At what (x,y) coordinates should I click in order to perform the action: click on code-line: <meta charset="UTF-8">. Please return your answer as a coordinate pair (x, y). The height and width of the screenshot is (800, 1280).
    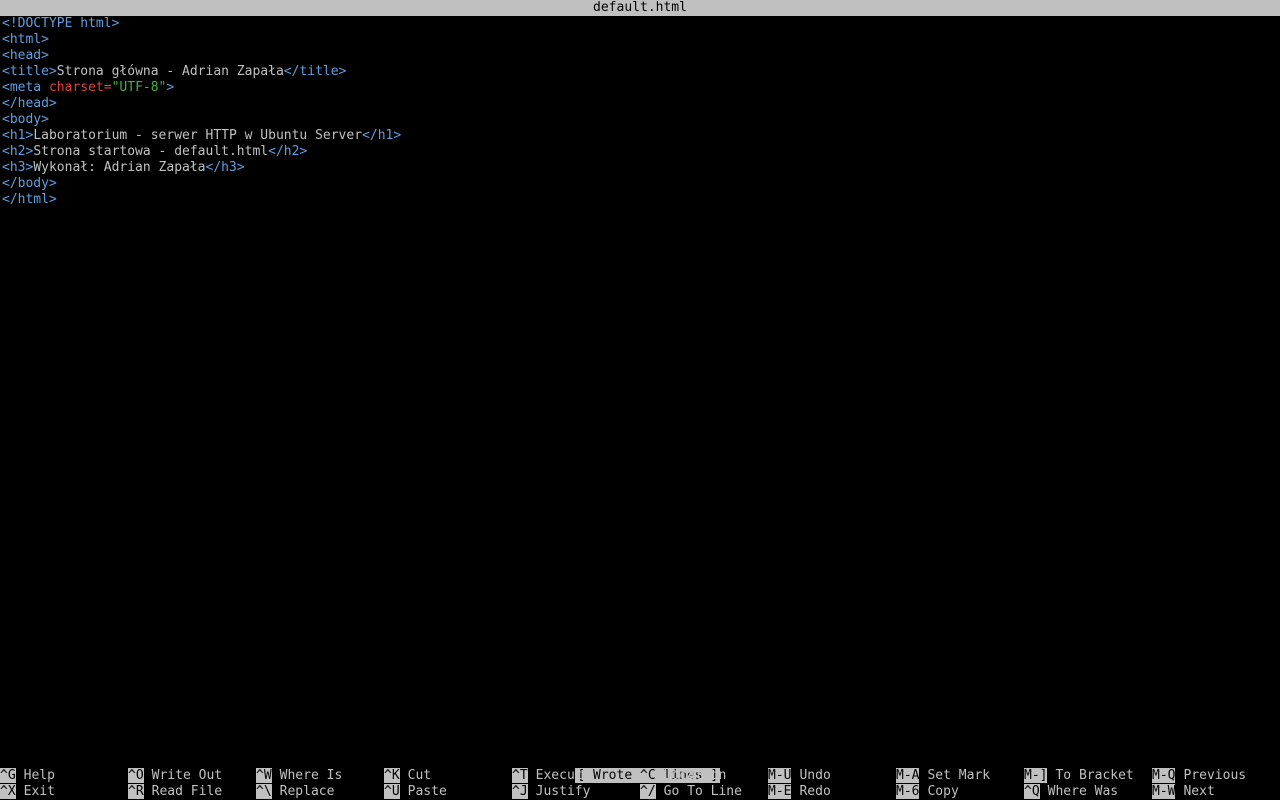
    Looking at the image, I should click on (640, 88).